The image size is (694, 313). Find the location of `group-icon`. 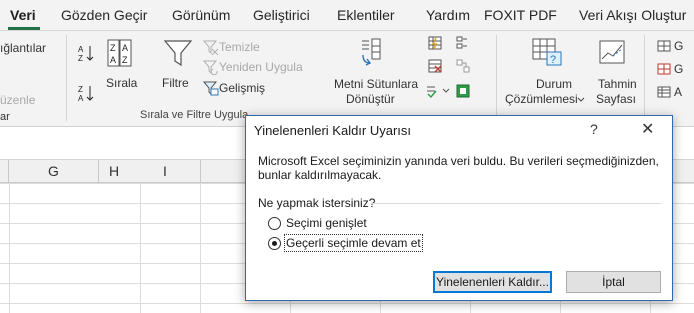

group-icon is located at coordinates (664, 46).